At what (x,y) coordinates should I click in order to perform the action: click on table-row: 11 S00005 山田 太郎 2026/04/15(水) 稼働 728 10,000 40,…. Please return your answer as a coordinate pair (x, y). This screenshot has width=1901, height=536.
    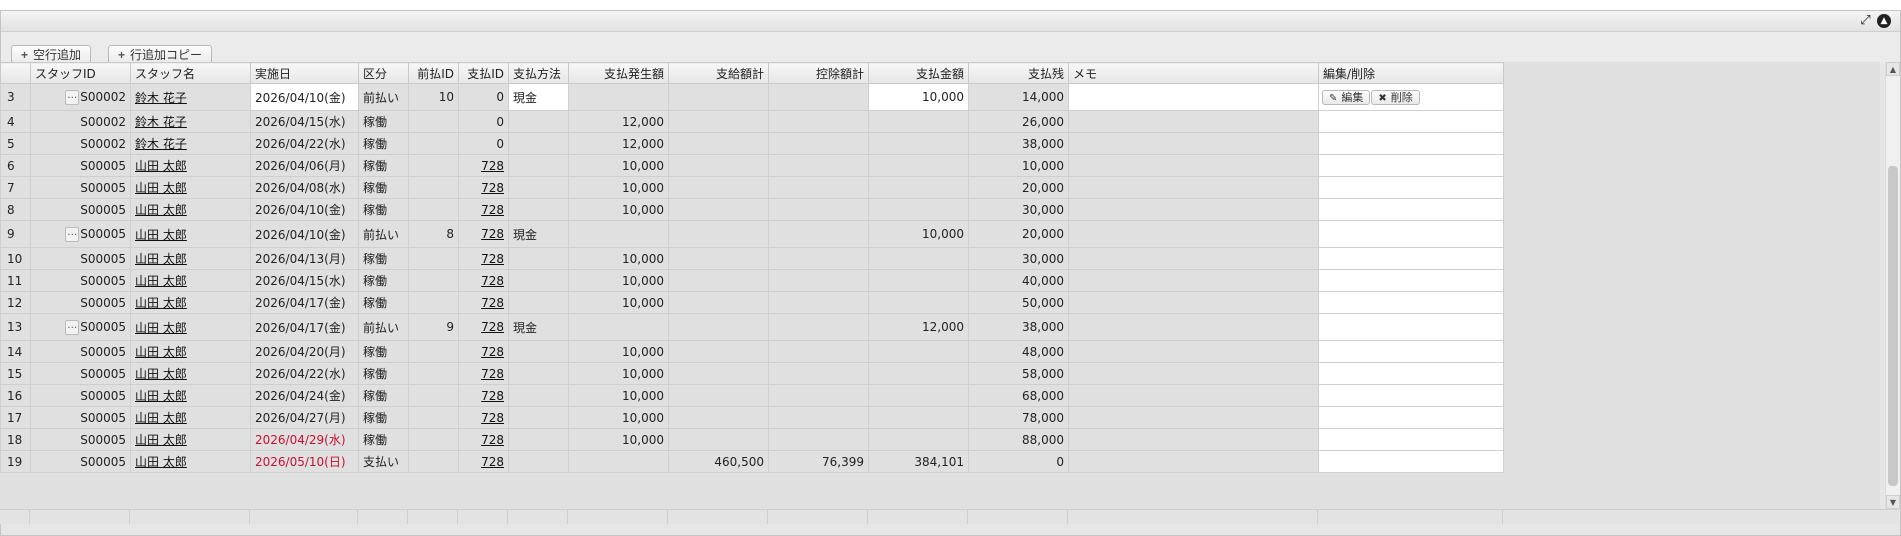
    Looking at the image, I should click on (752, 280).